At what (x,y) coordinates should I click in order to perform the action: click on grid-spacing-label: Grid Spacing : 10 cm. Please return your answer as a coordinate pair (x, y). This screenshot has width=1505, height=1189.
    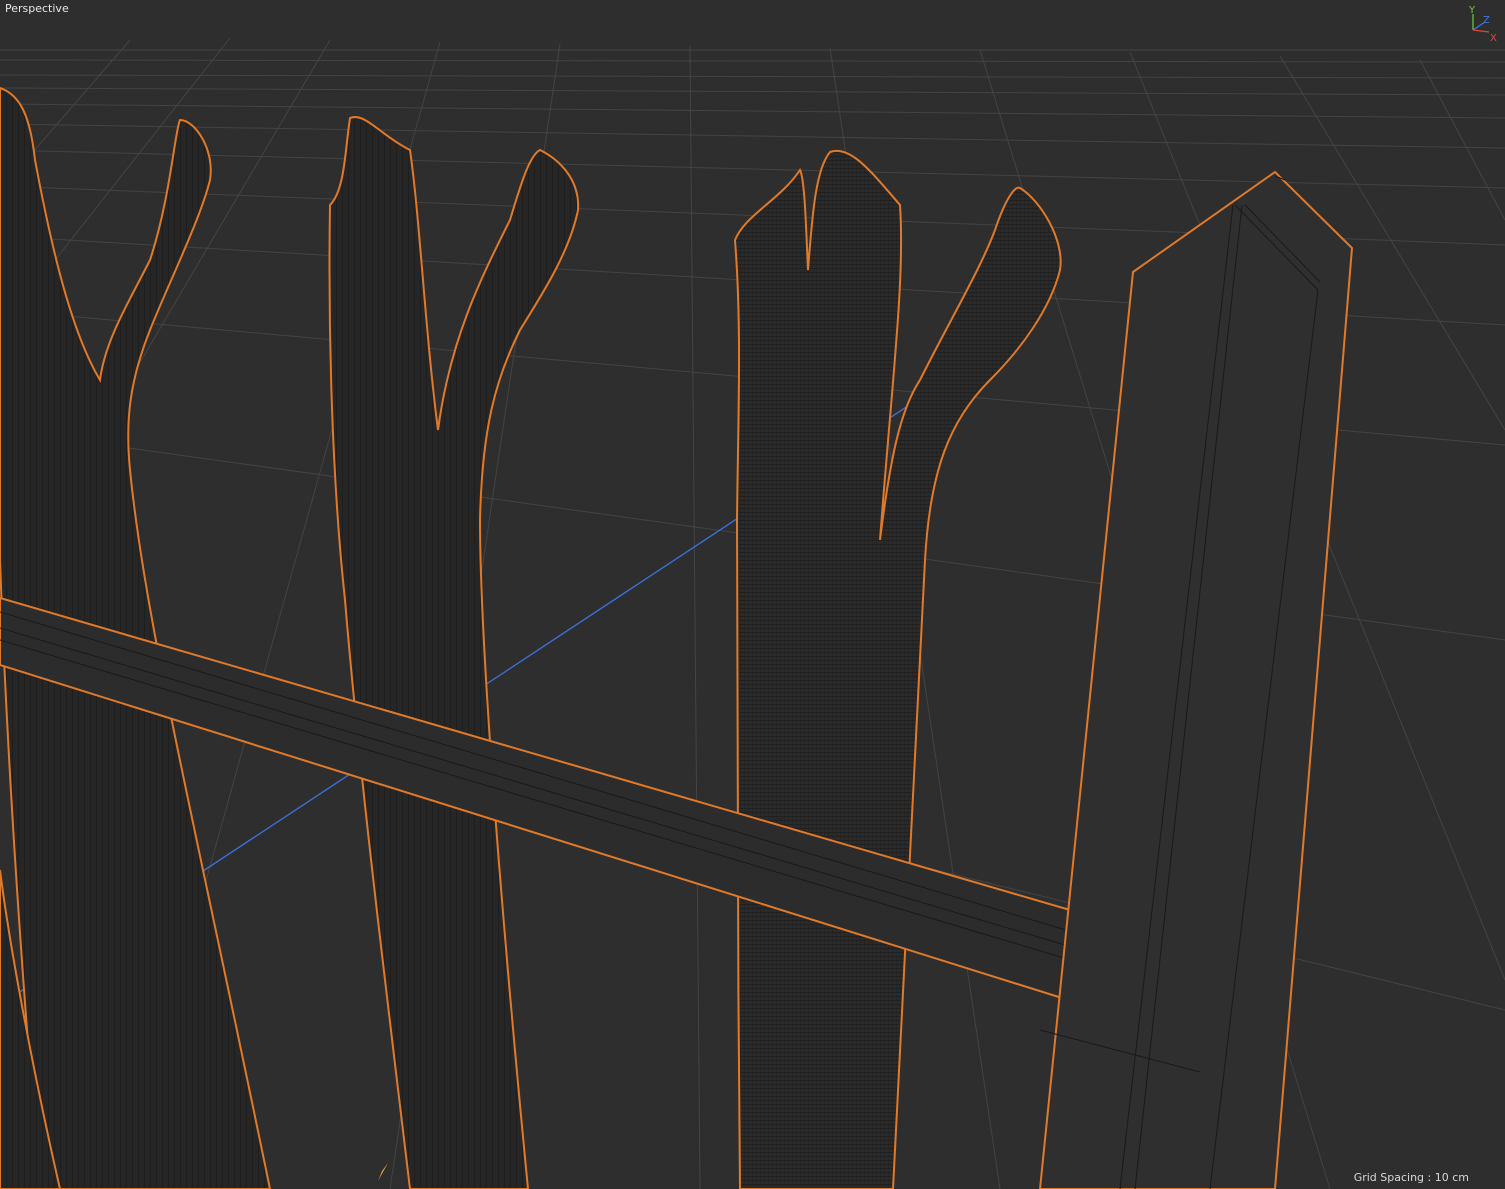
    Looking at the image, I should click on (1411, 1177).